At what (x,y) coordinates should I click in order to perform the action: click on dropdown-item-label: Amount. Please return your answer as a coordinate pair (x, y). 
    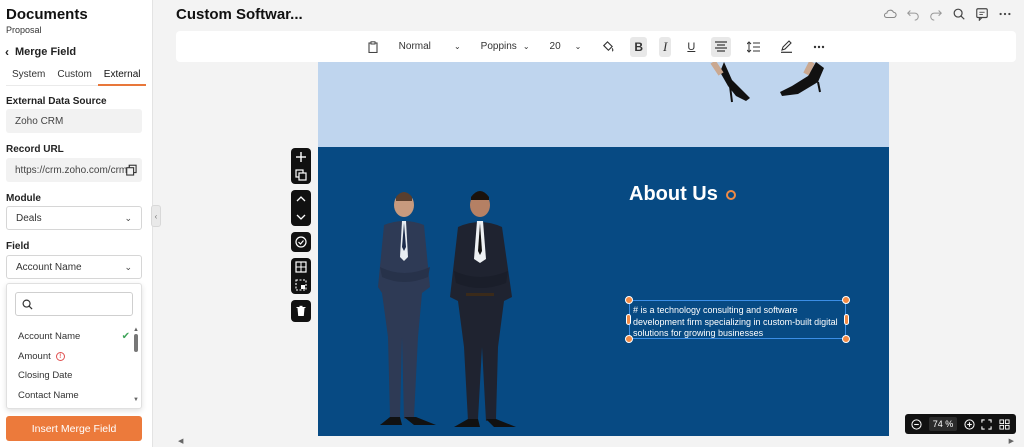
    Looking at the image, I should click on (34, 356).